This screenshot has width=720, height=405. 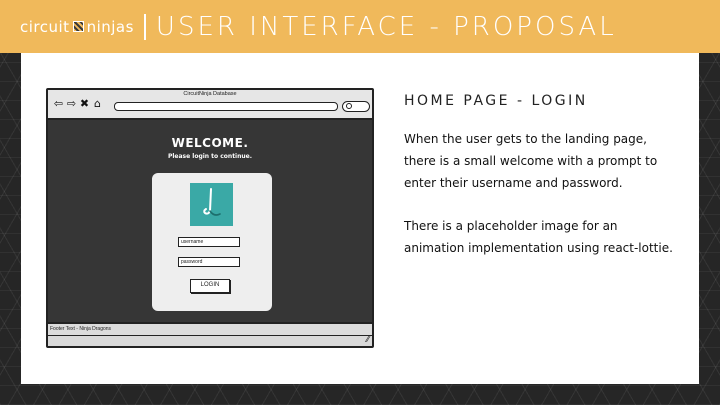 What do you see at coordinates (84, 103) in the screenshot?
I see `close-x-icon: ✖` at bounding box center [84, 103].